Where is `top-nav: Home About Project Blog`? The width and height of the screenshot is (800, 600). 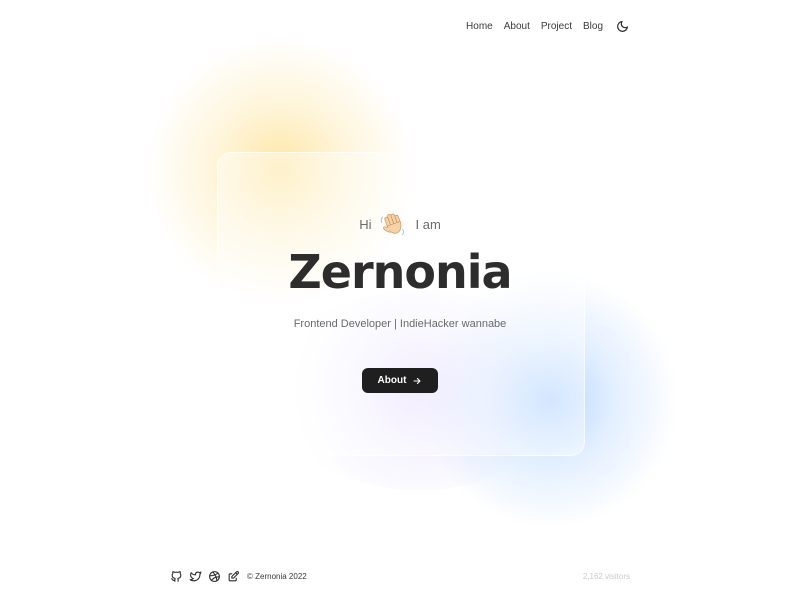
top-nav: Home About Project Blog is located at coordinates (545, 26).